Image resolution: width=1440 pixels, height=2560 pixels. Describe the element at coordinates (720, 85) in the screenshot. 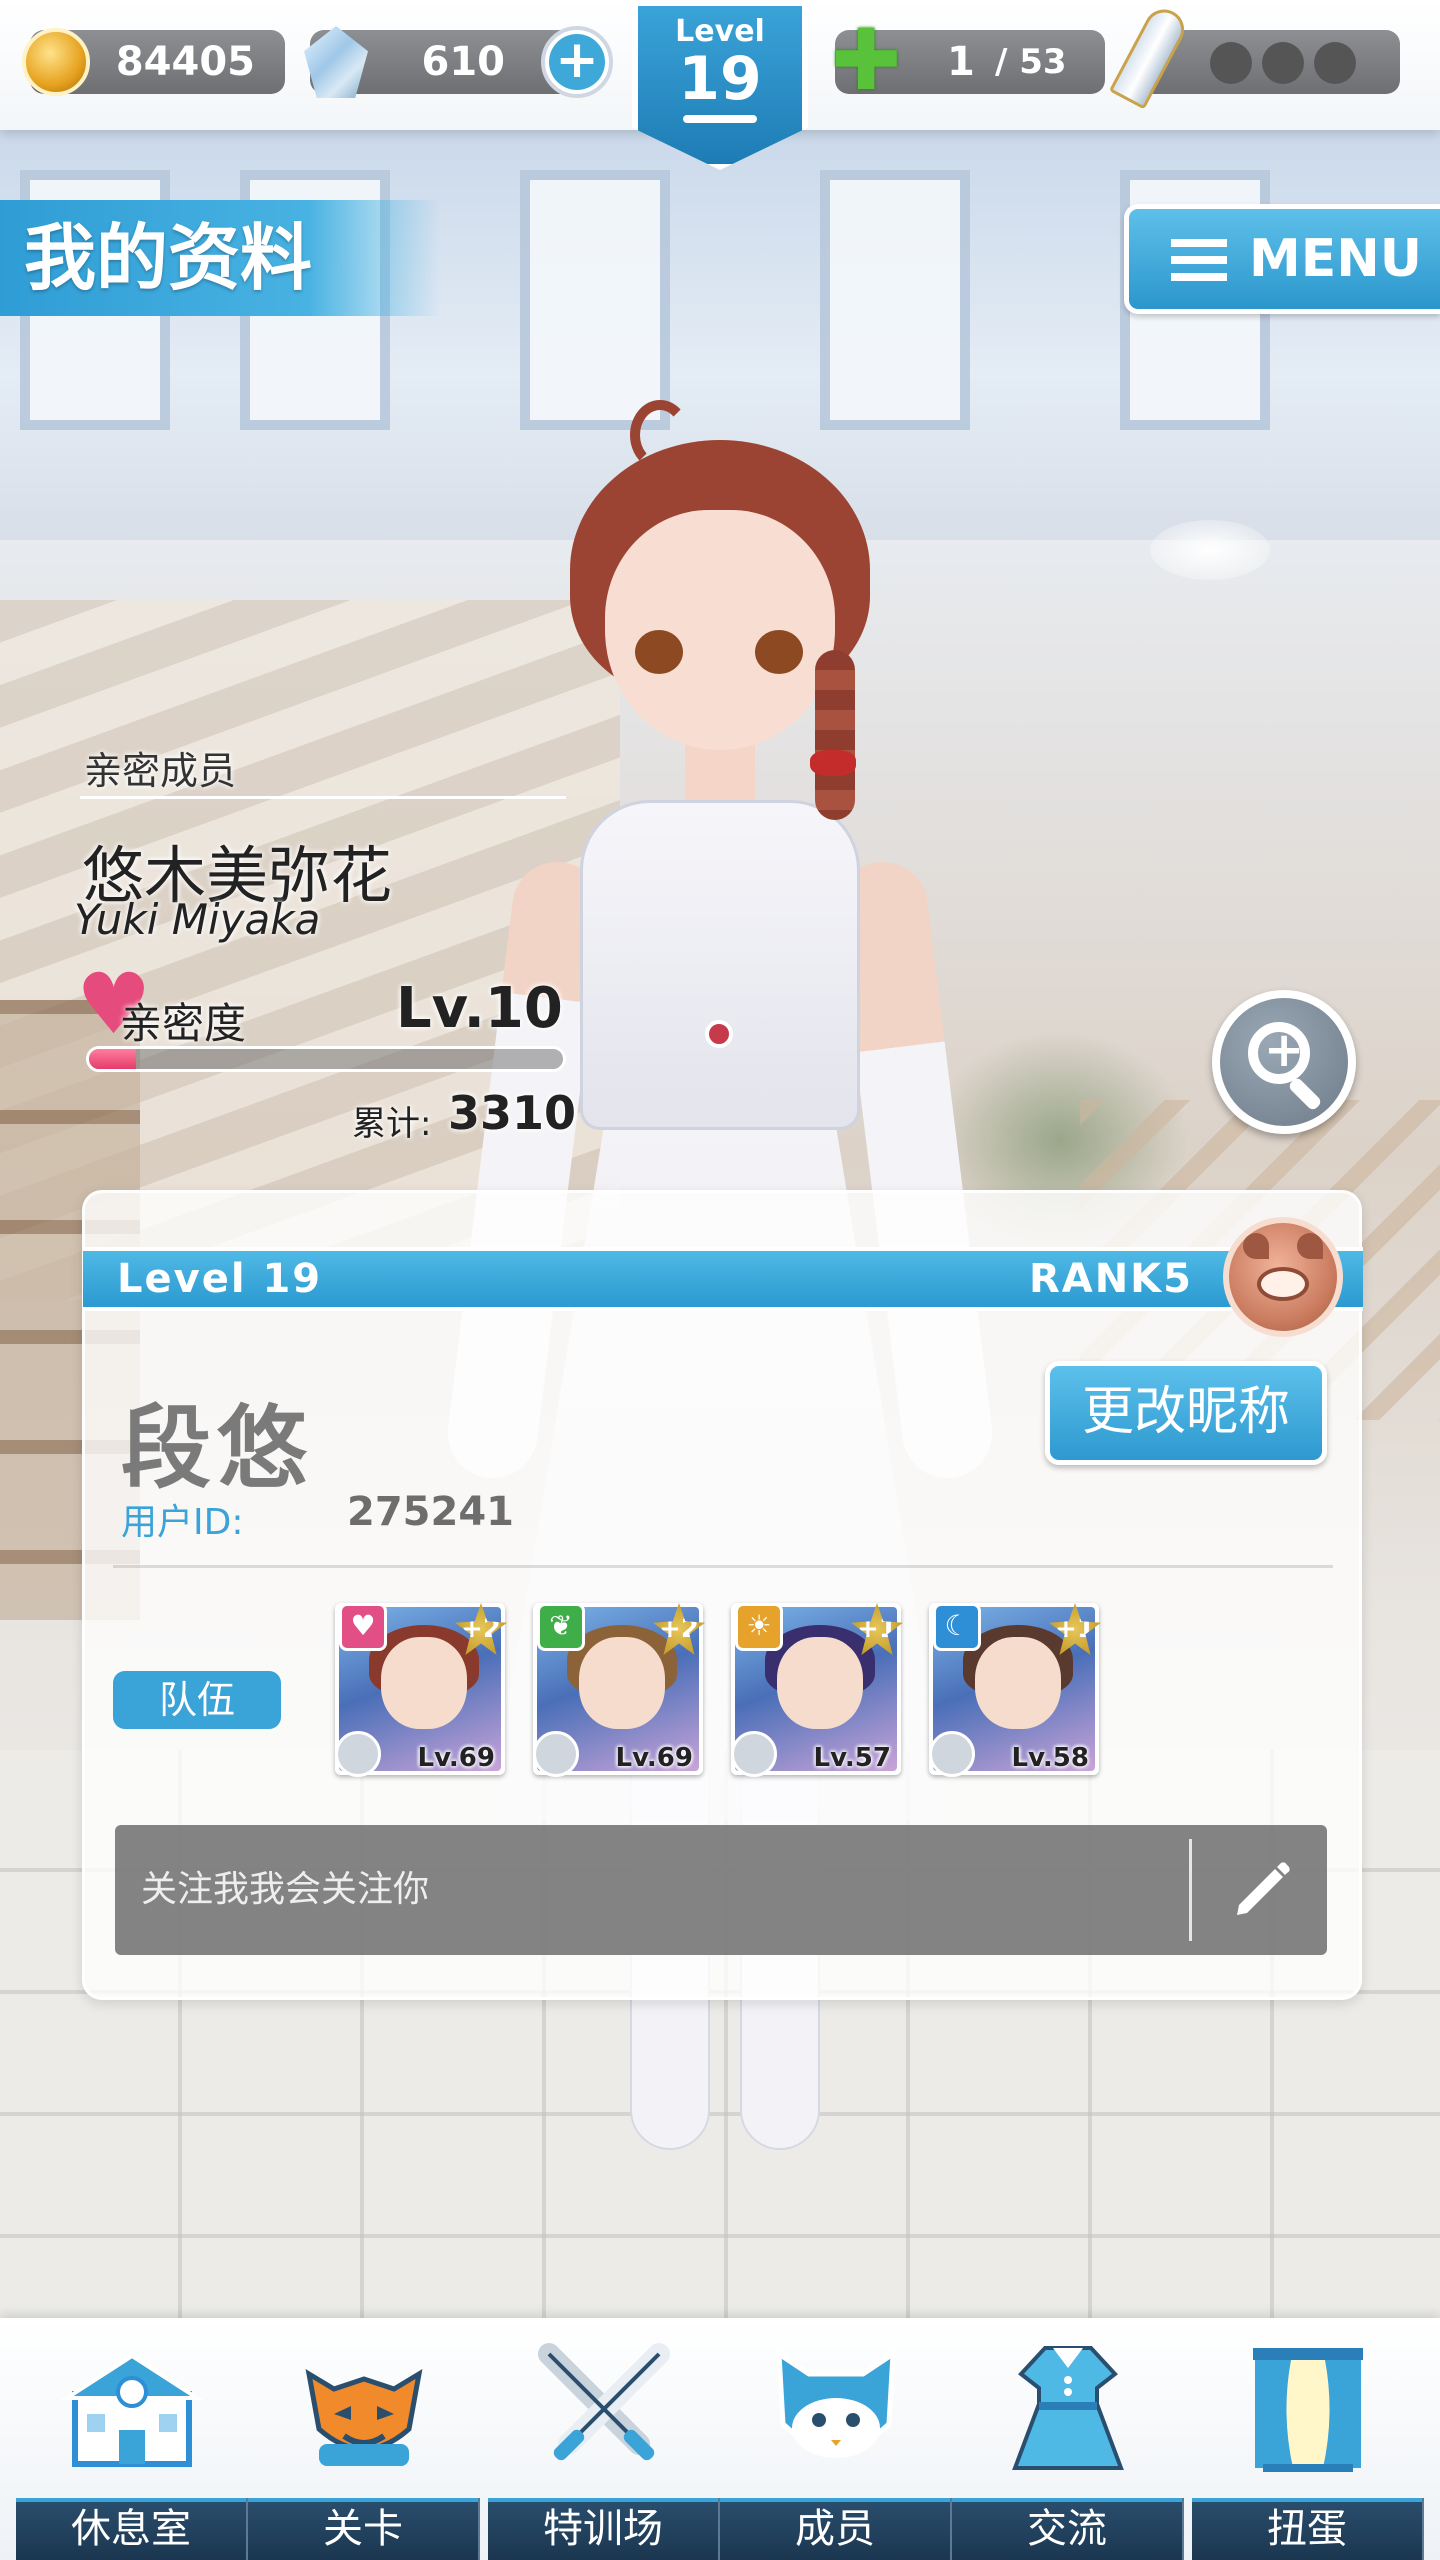

I see `top-status-bar: 84405 610 + Level 19 ✚ 1 / 53` at that location.